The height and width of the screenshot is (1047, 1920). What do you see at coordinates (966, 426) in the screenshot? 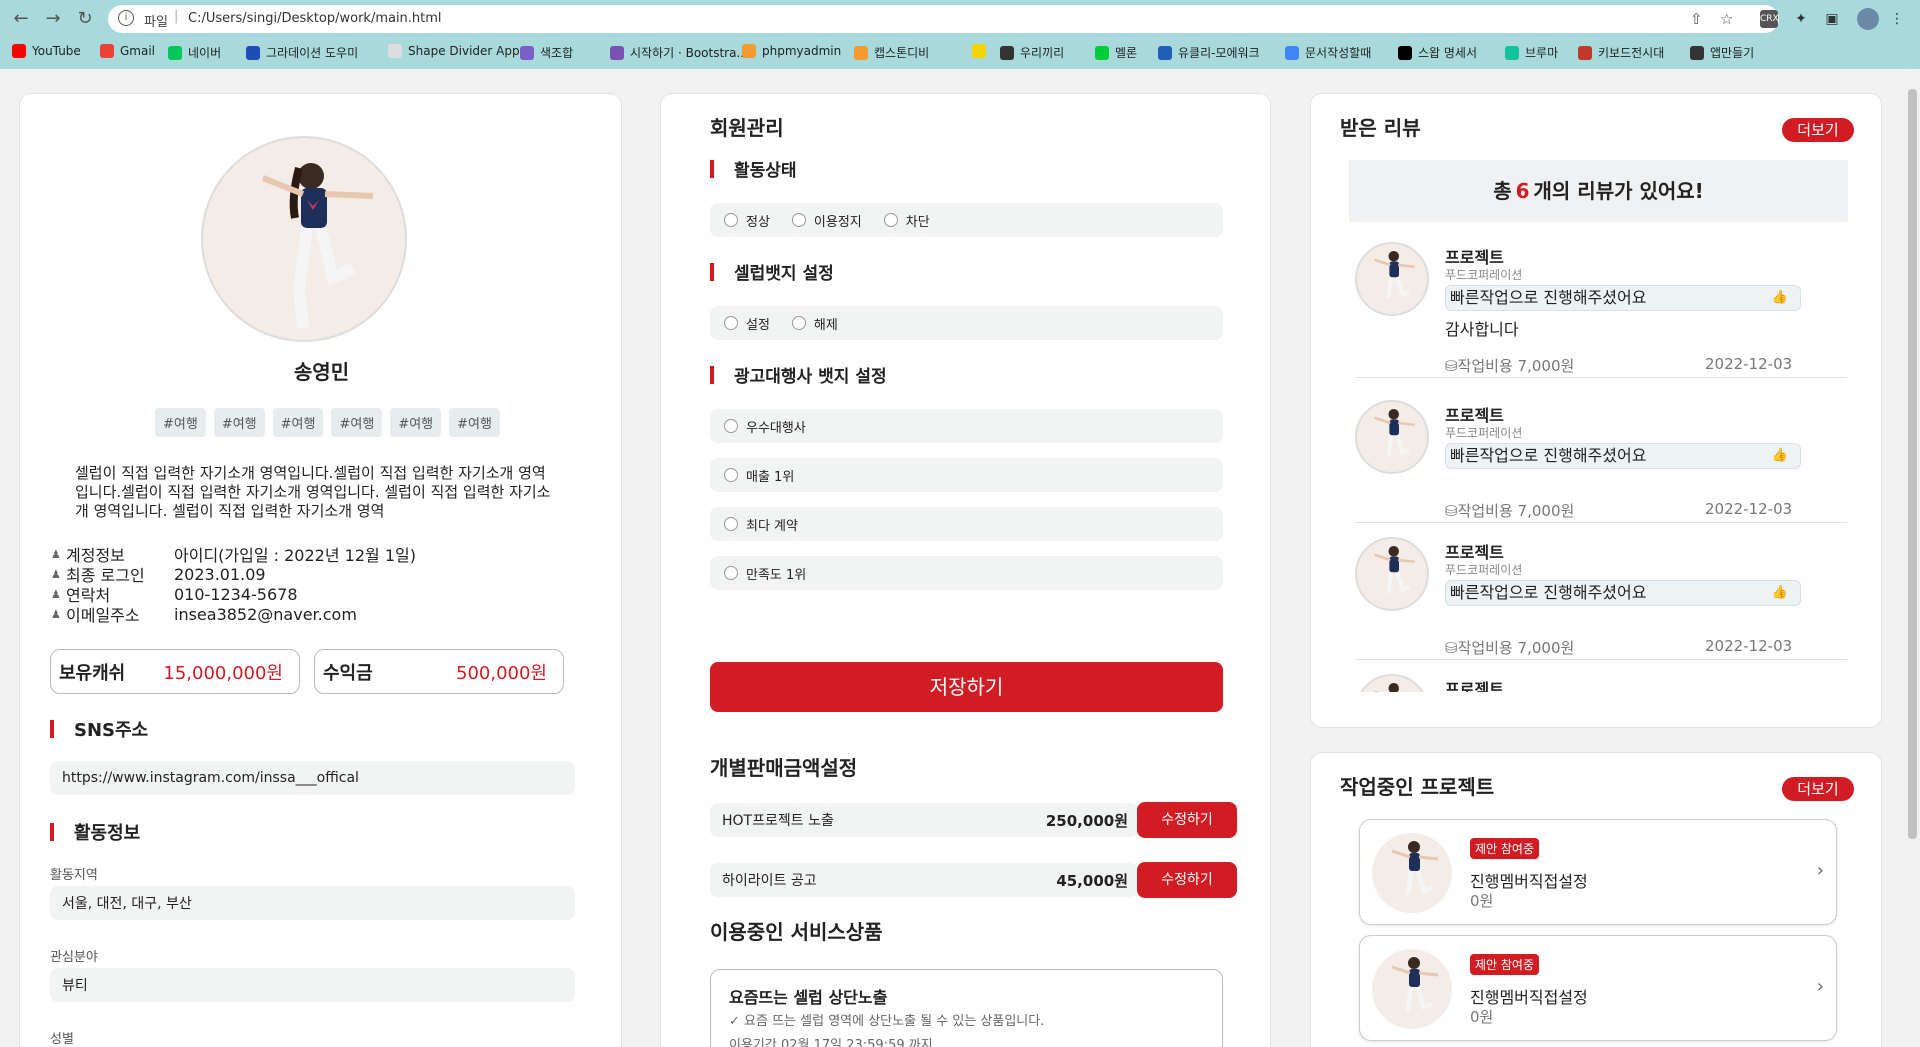
I see `agency-radio-row: 우수대행사` at bounding box center [966, 426].